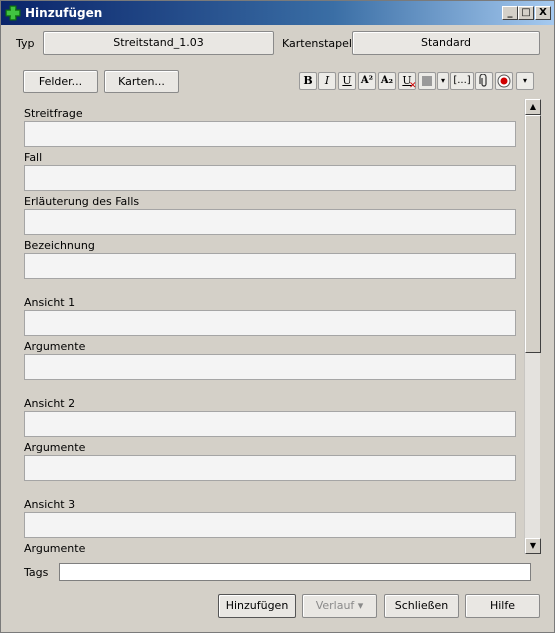 The height and width of the screenshot is (633, 555). I want to click on history-button: Verlauf ▾, so click(339, 606).